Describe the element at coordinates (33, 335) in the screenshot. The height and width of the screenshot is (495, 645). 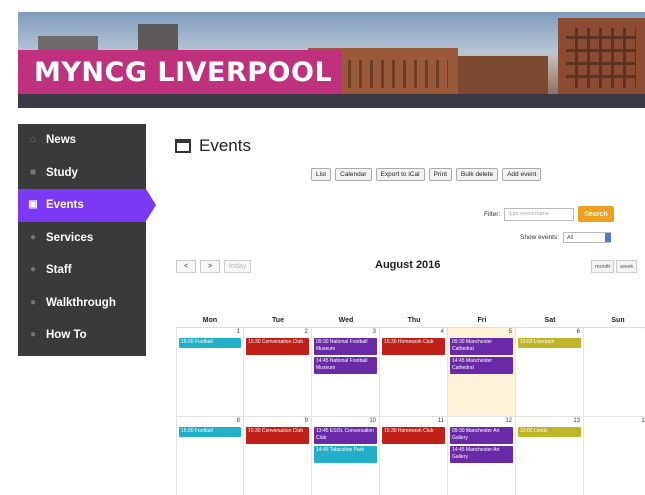
I see `help-icon: ●` at that location.